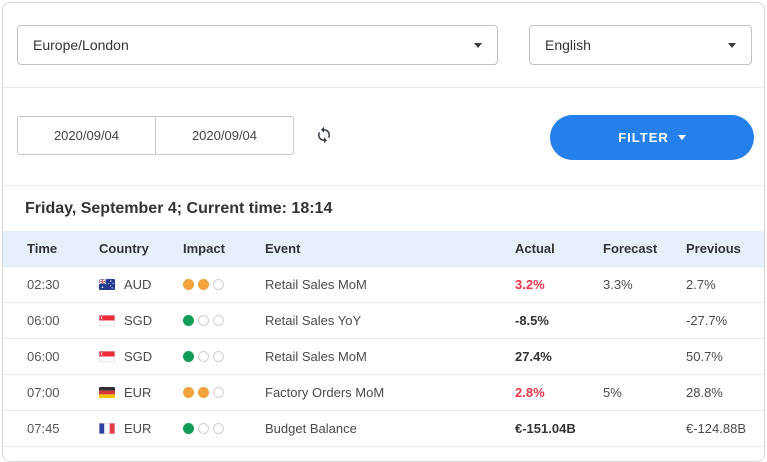 This screenshot has height=462, width=767. I want to click on currency-code: AUD, so click(138, 284).